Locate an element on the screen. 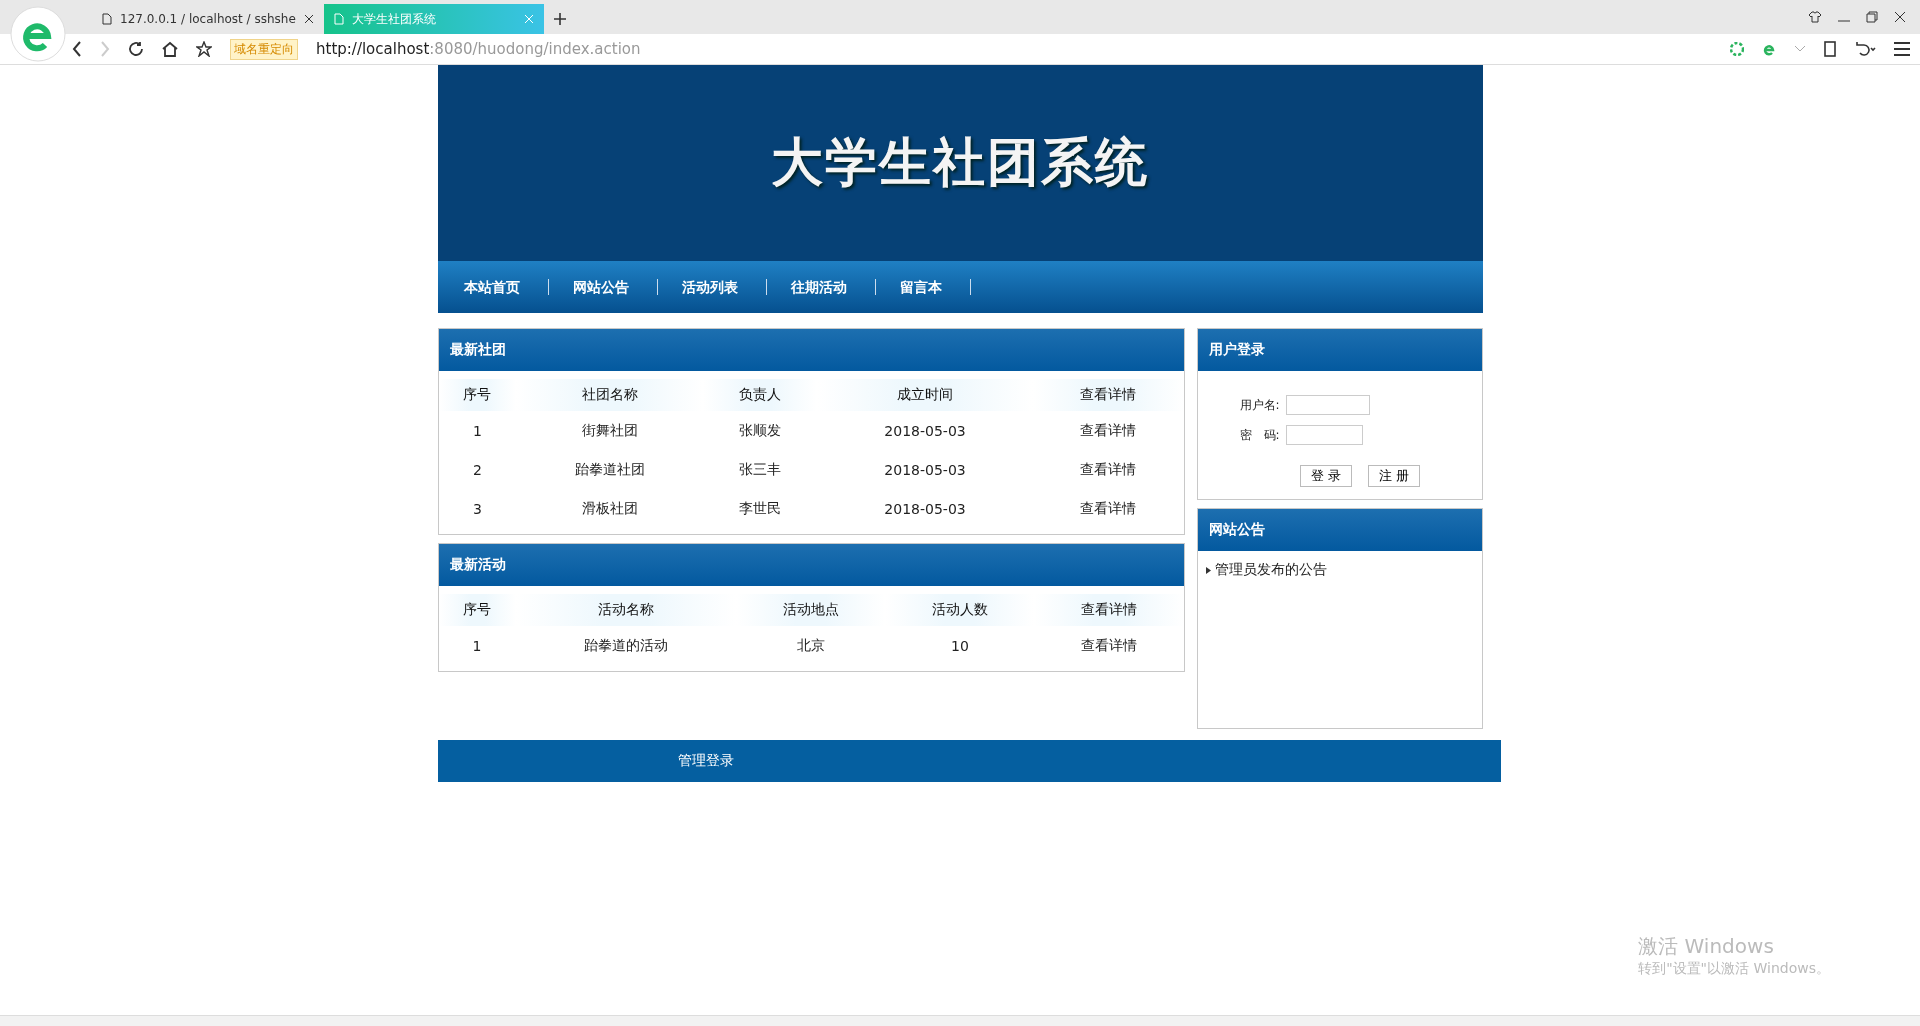  bullet-icon is located at coordinates (1208, 570).